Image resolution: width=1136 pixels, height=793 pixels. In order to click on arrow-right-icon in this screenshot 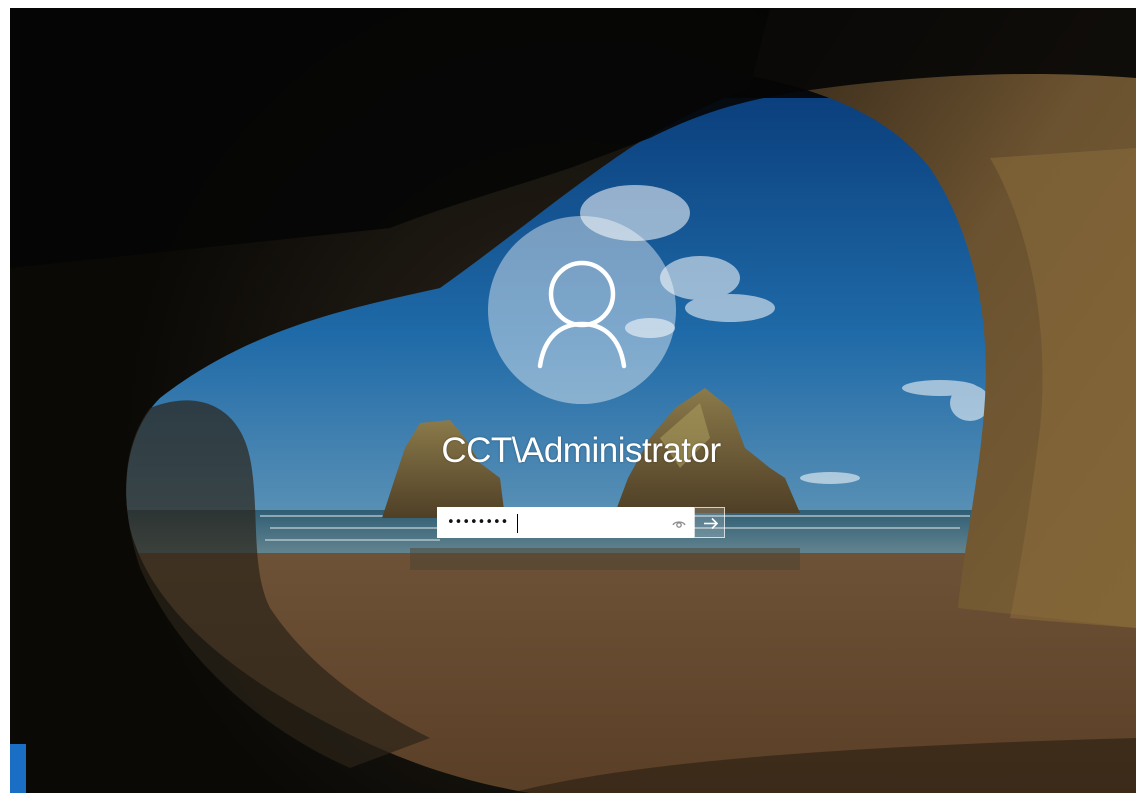, I will do `click(711, 523)`.